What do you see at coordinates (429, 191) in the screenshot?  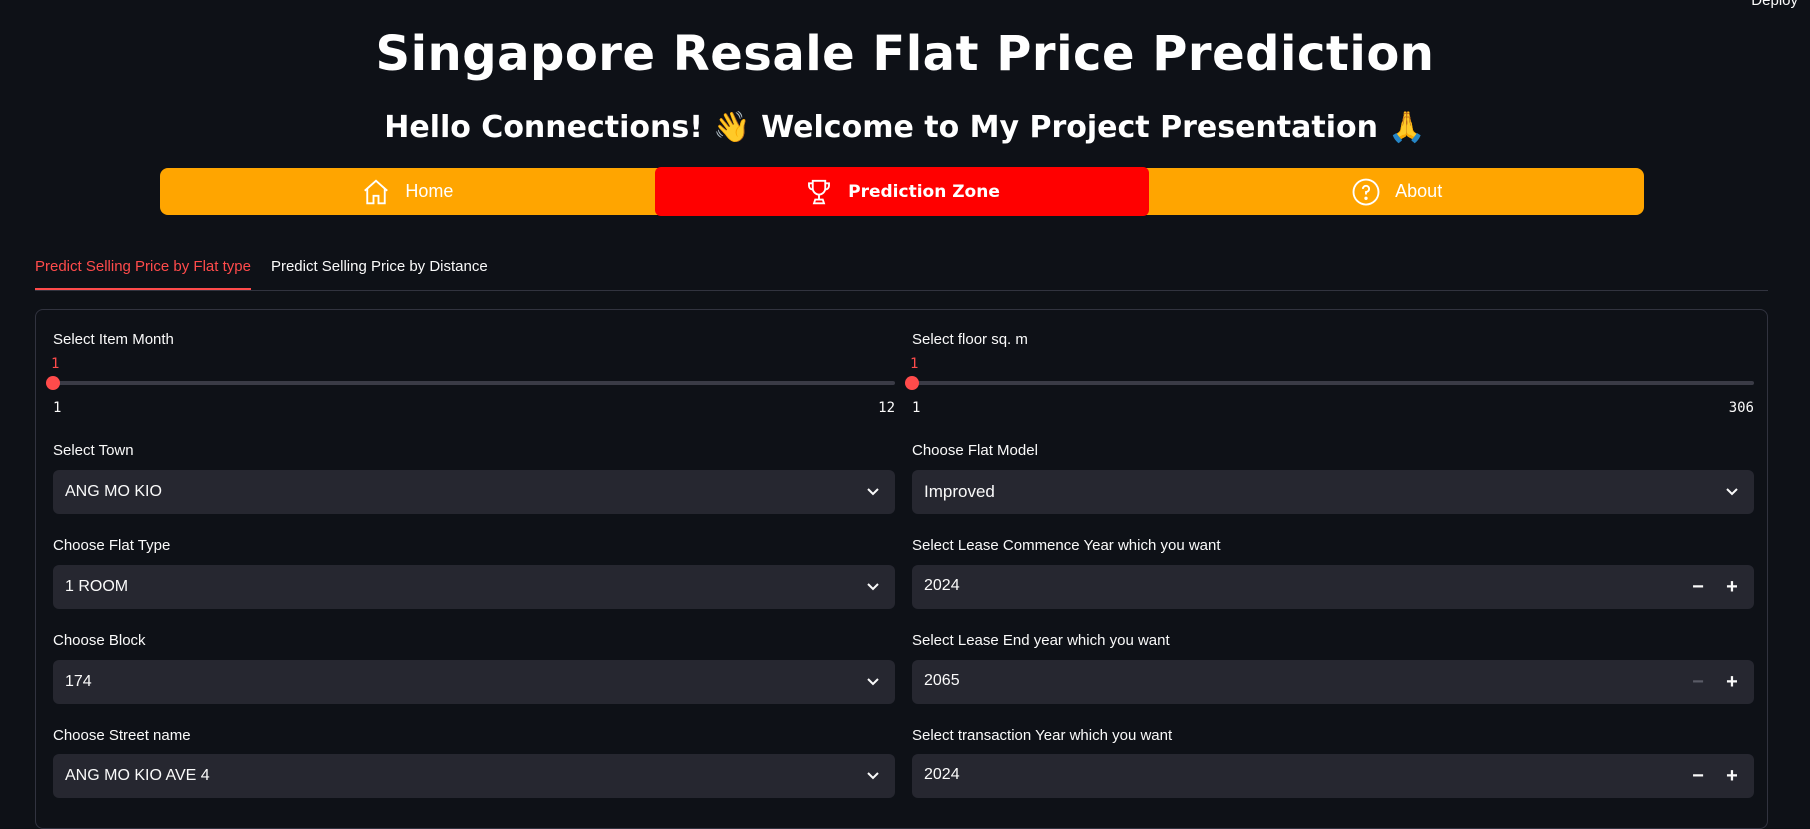 I see `nav-home-label: Home` at bounding box center [429, 191].